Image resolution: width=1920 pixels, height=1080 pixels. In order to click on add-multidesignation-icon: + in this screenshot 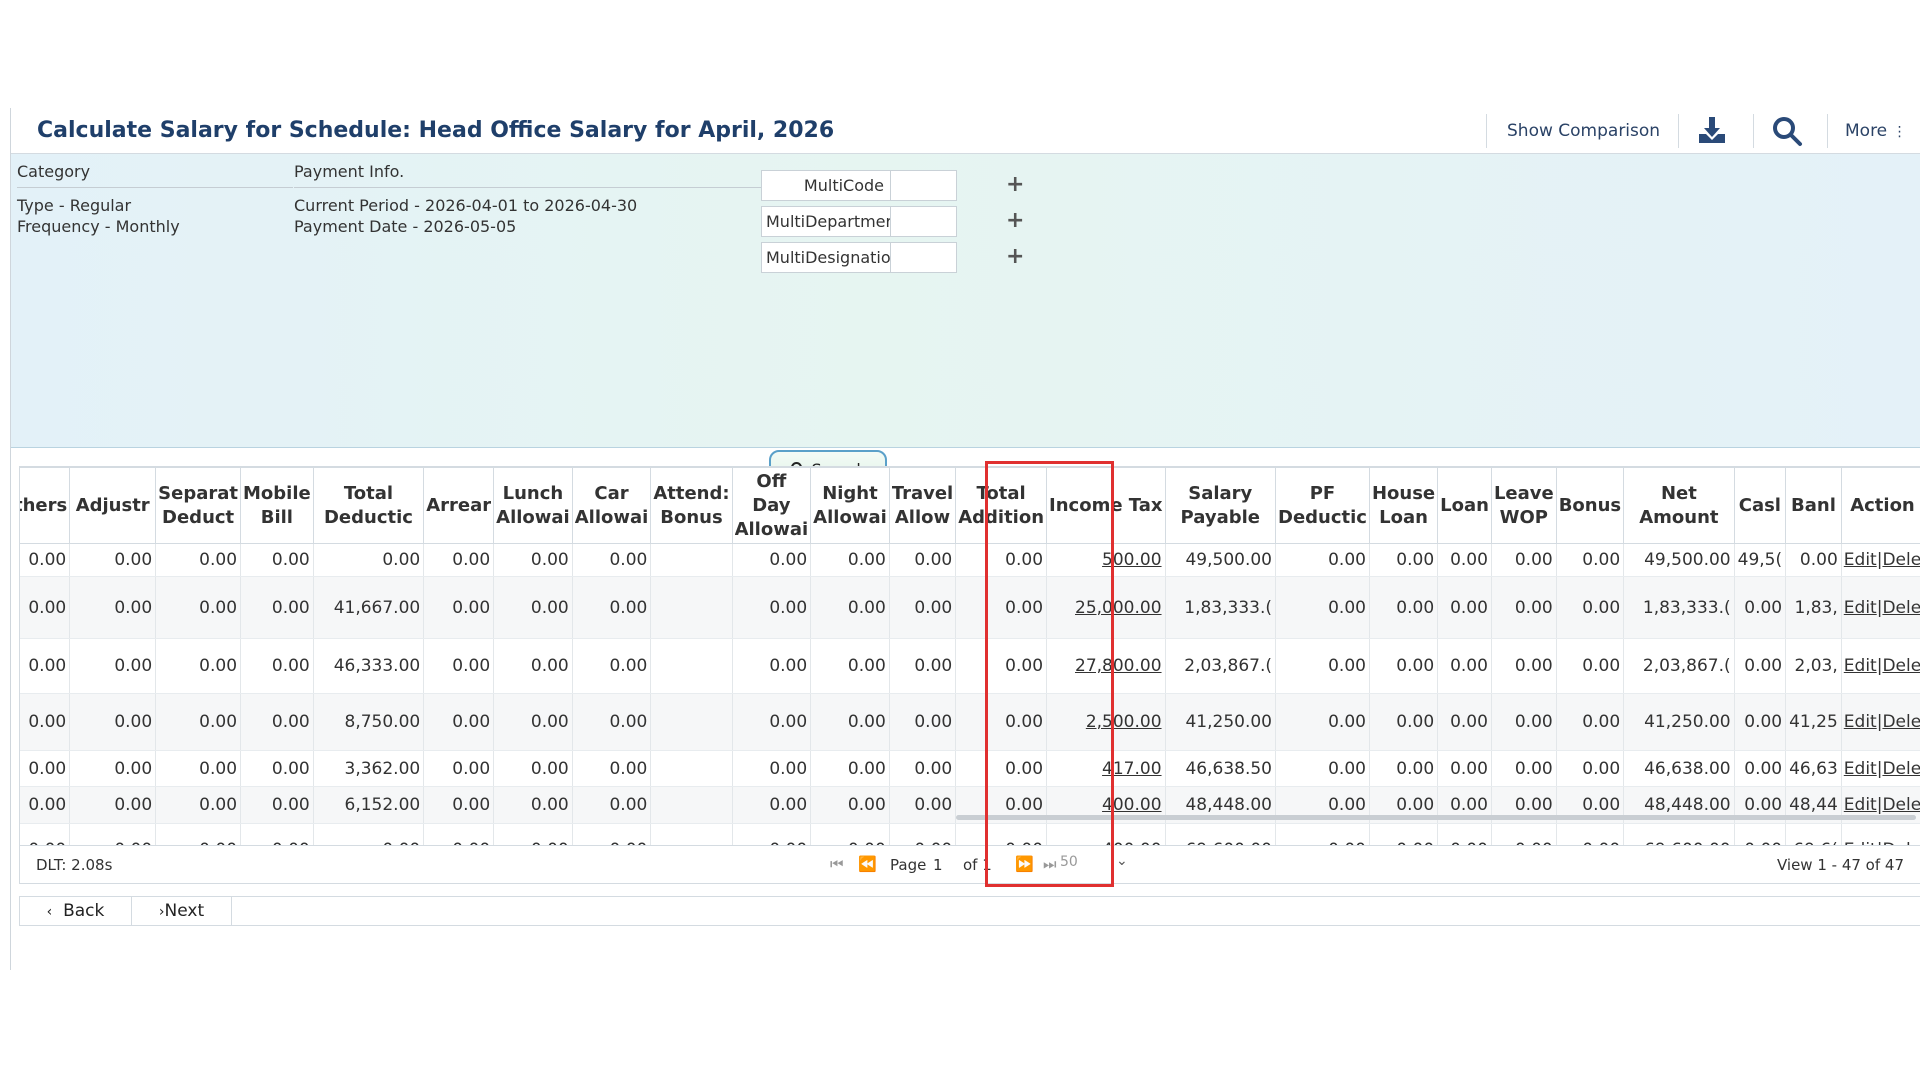, I will do `click(1015, 256)`.